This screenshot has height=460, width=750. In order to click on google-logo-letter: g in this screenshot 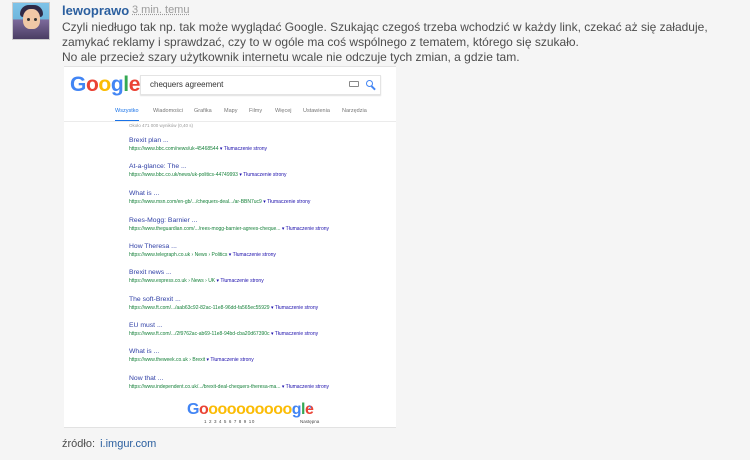, I will do `click(117, 84)`.